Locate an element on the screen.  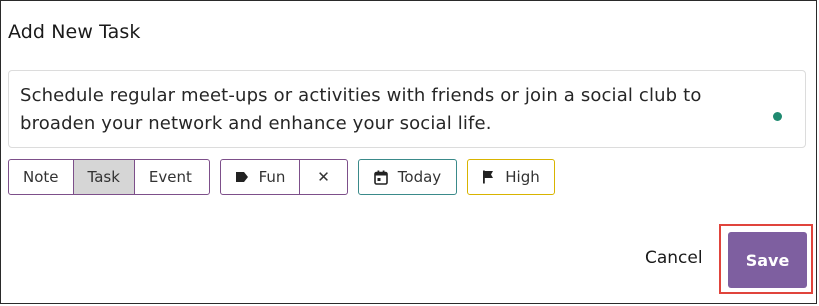
due-date-label: Today is located at coordinates (419, 177).